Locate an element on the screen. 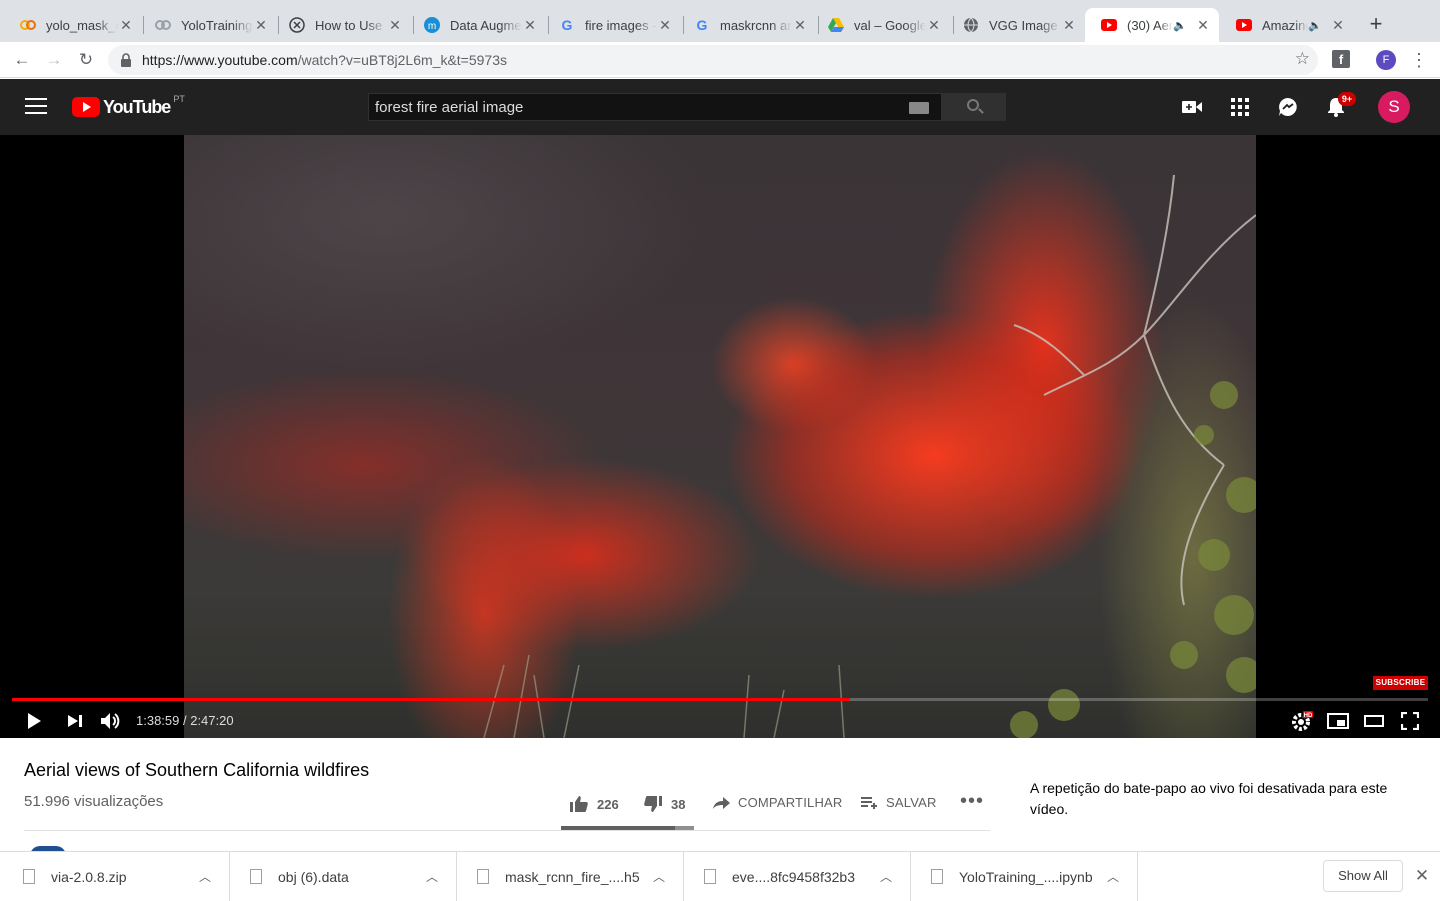  browser-tab: YoloTraining ✕ is located at coordinates (208, 25).